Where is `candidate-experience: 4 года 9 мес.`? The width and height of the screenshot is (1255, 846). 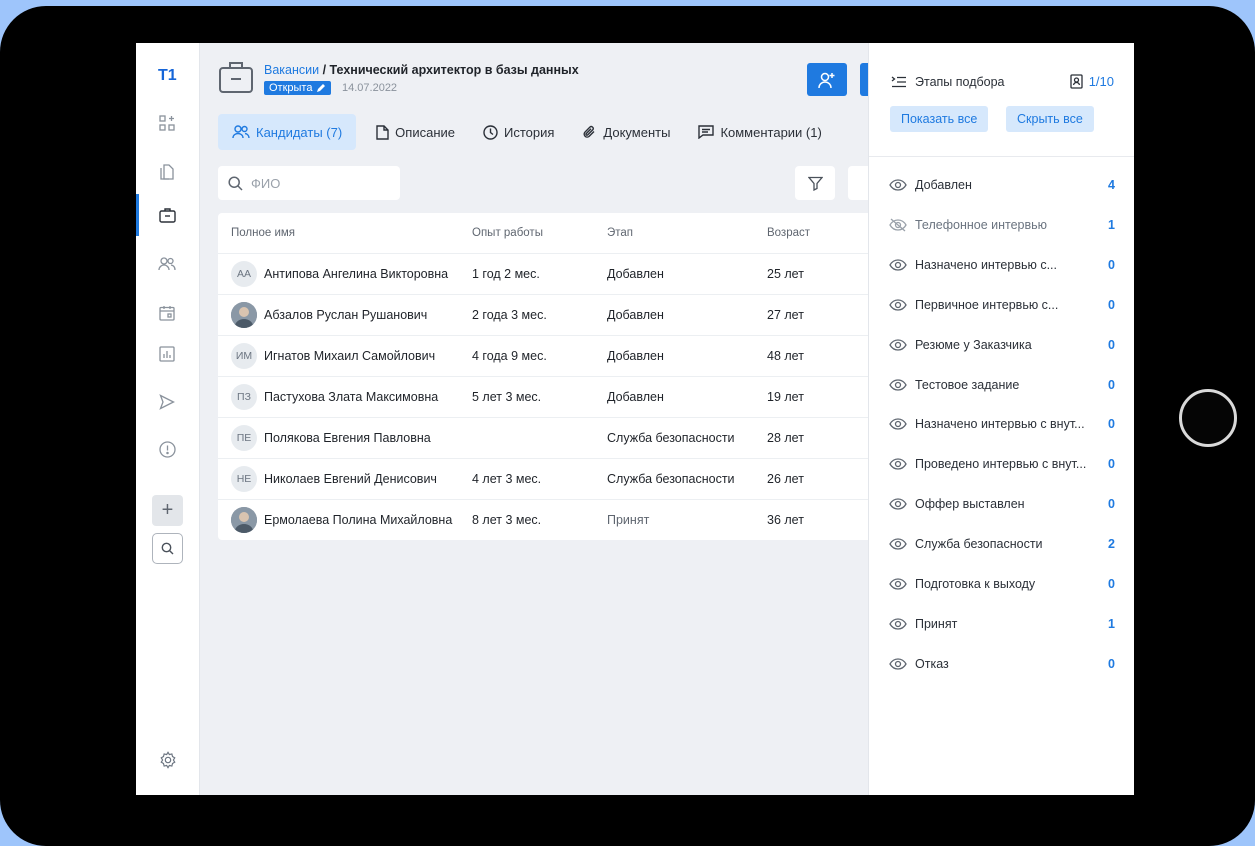 candidate-experience: 4 года 9 мес. is located at coordinates (509, 356).